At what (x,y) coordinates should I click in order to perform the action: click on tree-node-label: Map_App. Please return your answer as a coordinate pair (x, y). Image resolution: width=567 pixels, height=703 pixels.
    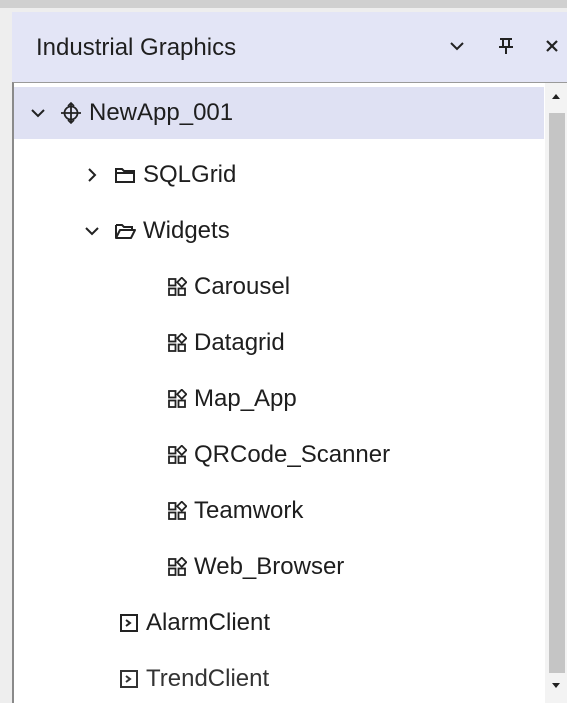
    Looking at the image, I should click on (245, 398).